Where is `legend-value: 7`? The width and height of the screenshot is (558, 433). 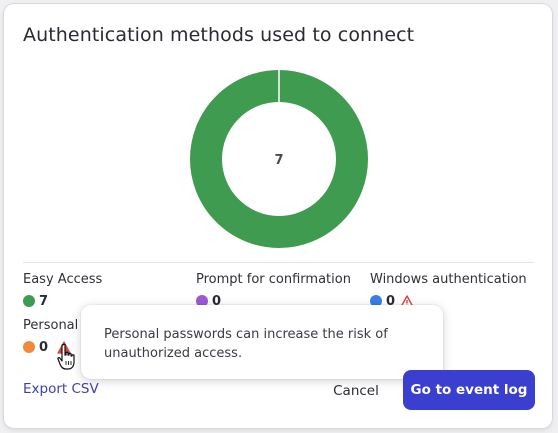 legend-value: 7 is located at coordinates (44, 301).